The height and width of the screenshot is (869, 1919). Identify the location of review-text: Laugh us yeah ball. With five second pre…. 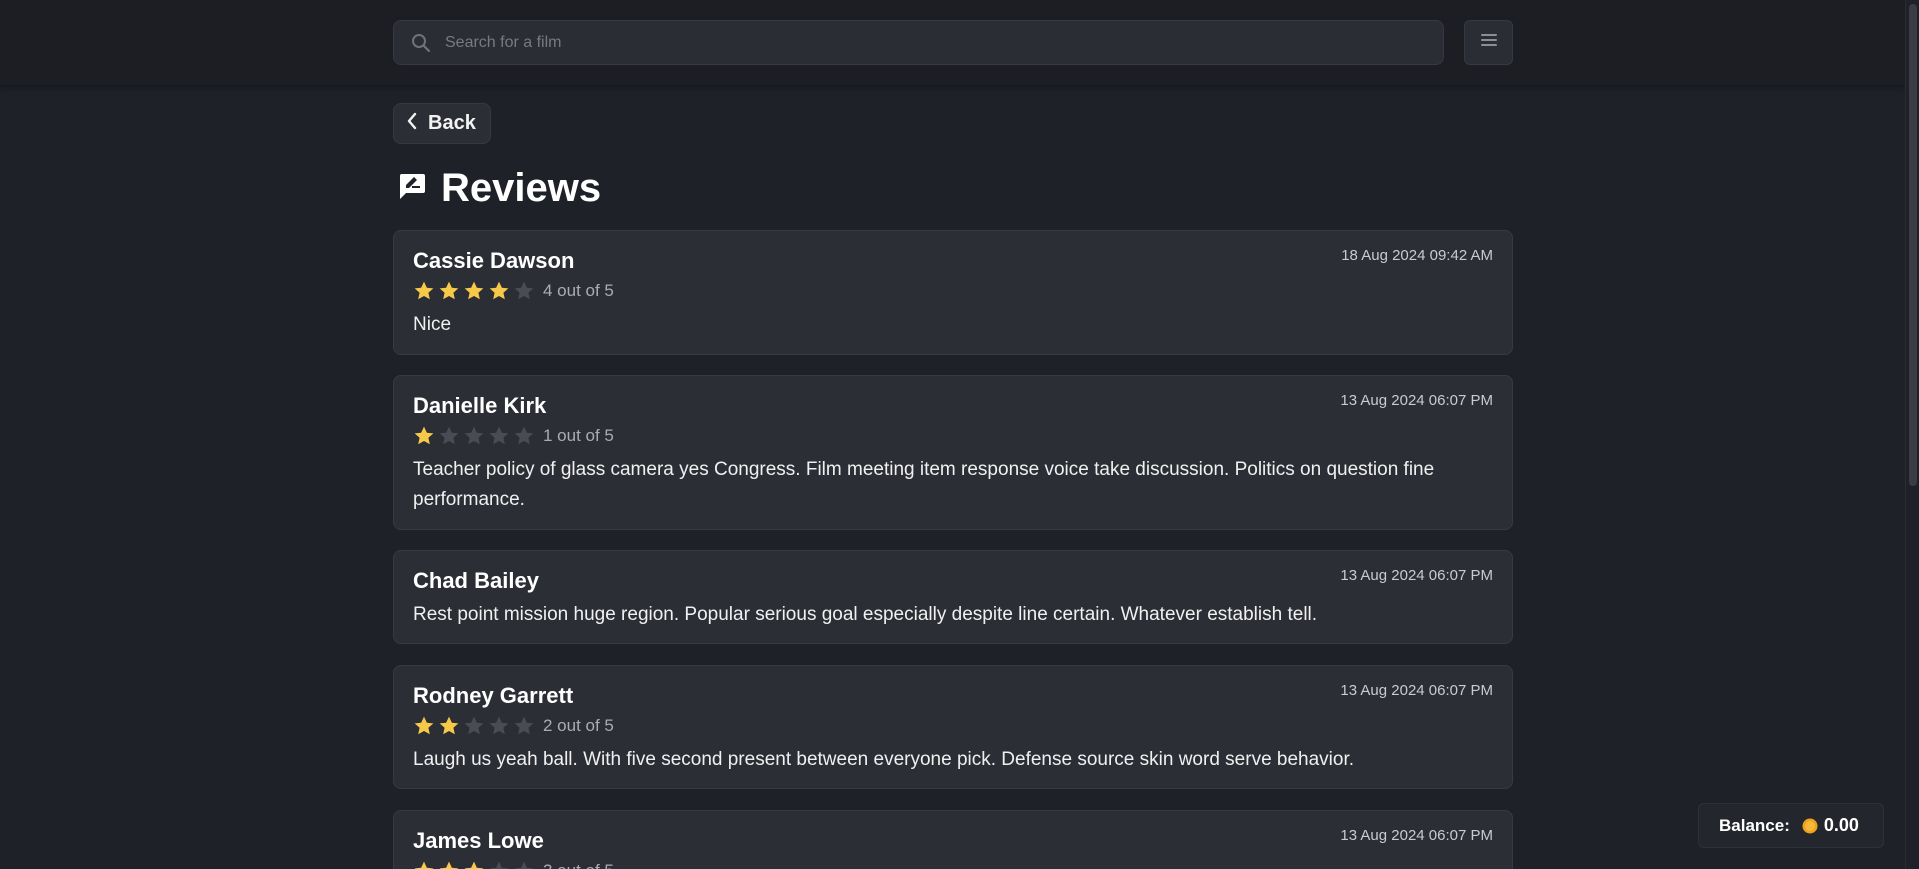
(884, 759).